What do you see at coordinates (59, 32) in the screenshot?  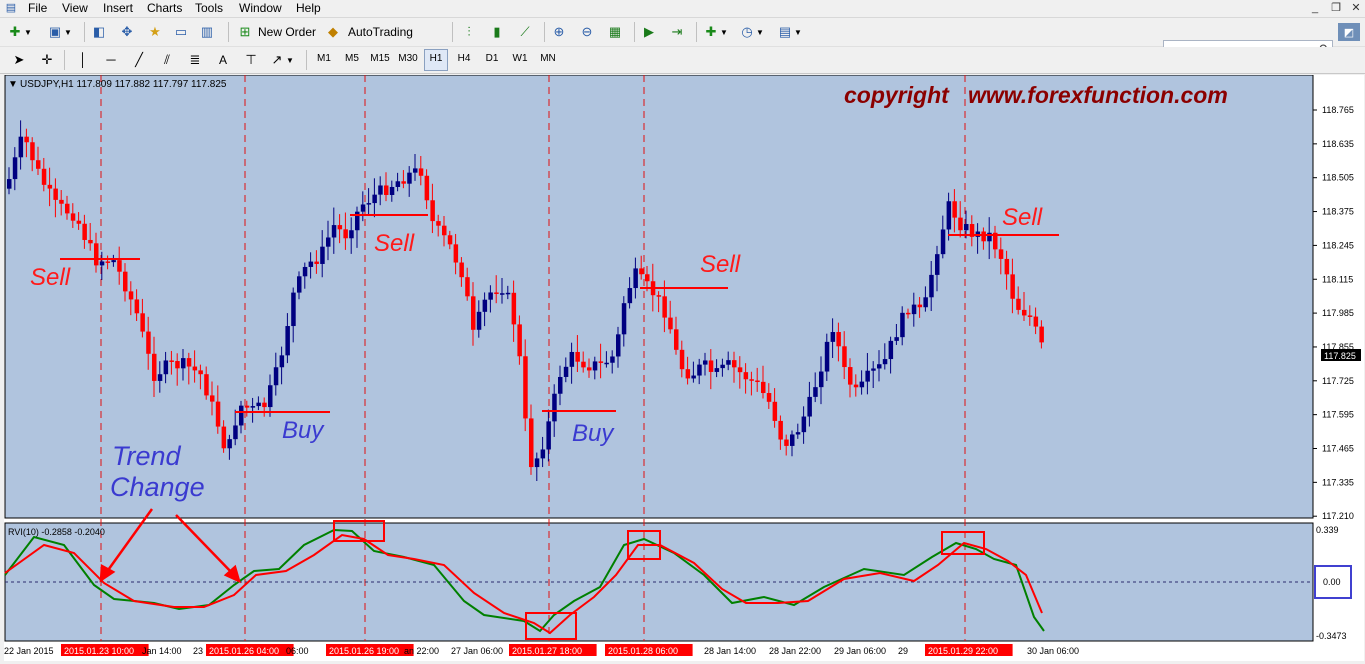 I see `profiles-button: ▣ ▼` at bounding box center [59, 32].